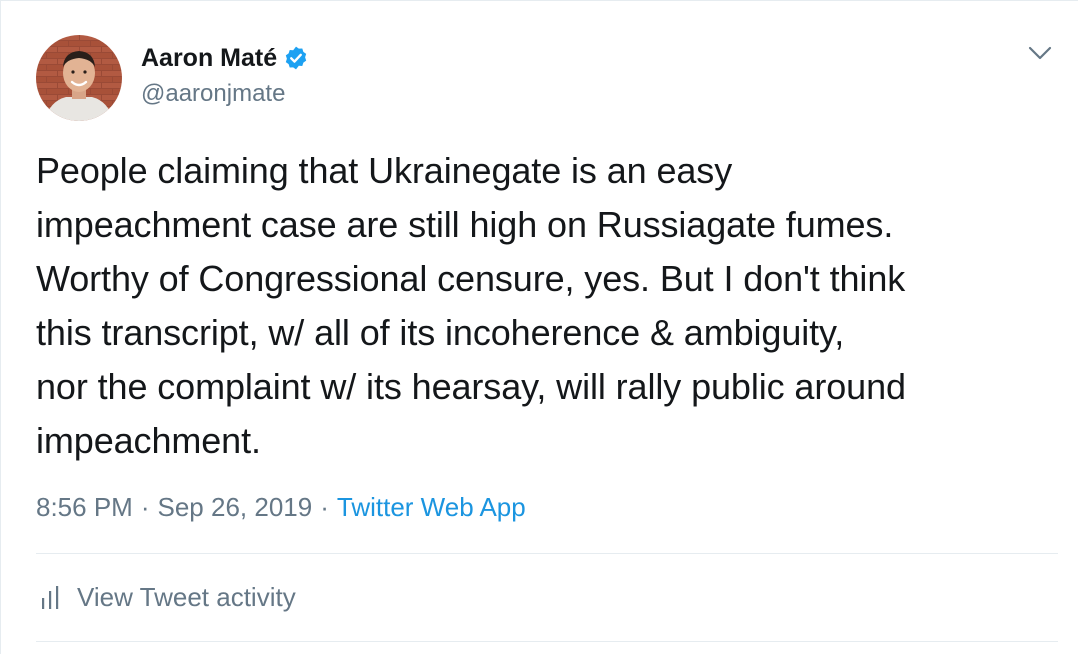 The width and height of the screenshot is (1078, 654). I want to click on tweet-source-link: Twitter Web App, so click(431, 507).